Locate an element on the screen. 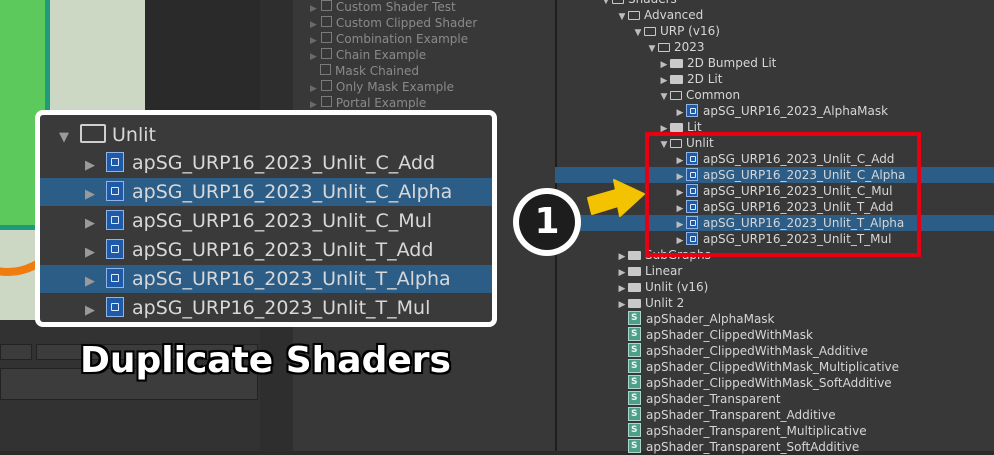 This screenshot has height=455, width=994. hierarchy-item: ▶ Custom Shader Test is located at coordinates (383, 7).